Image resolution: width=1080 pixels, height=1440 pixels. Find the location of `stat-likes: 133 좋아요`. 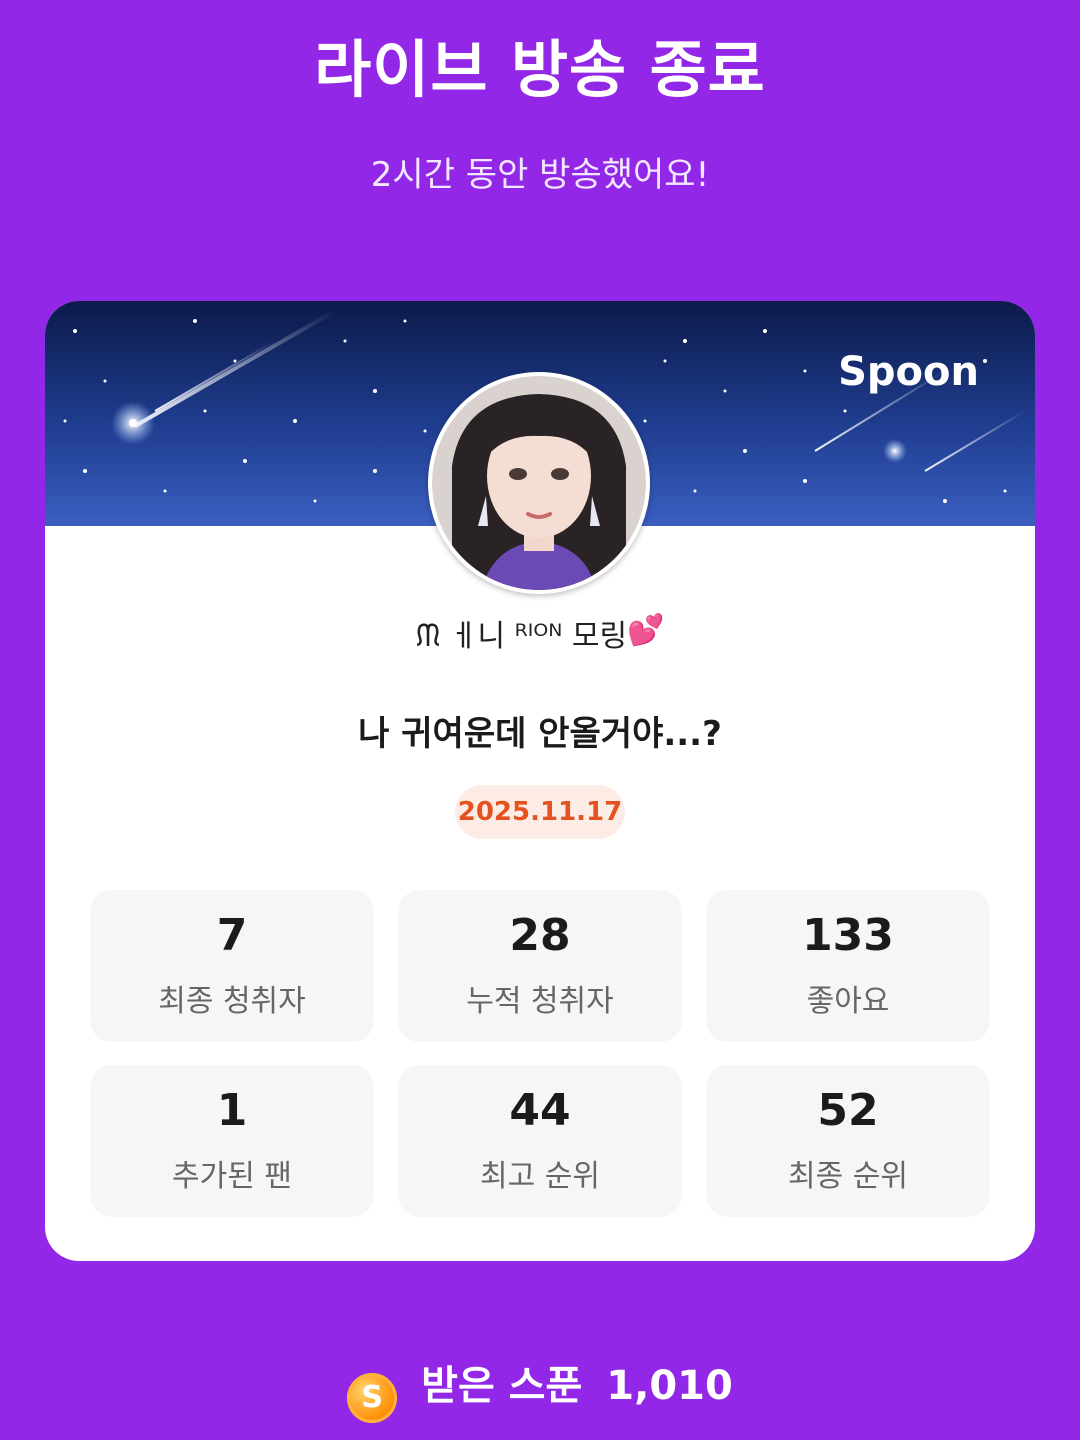

stat-likes: 133 좋아요 is located at coordinates (848, 966).